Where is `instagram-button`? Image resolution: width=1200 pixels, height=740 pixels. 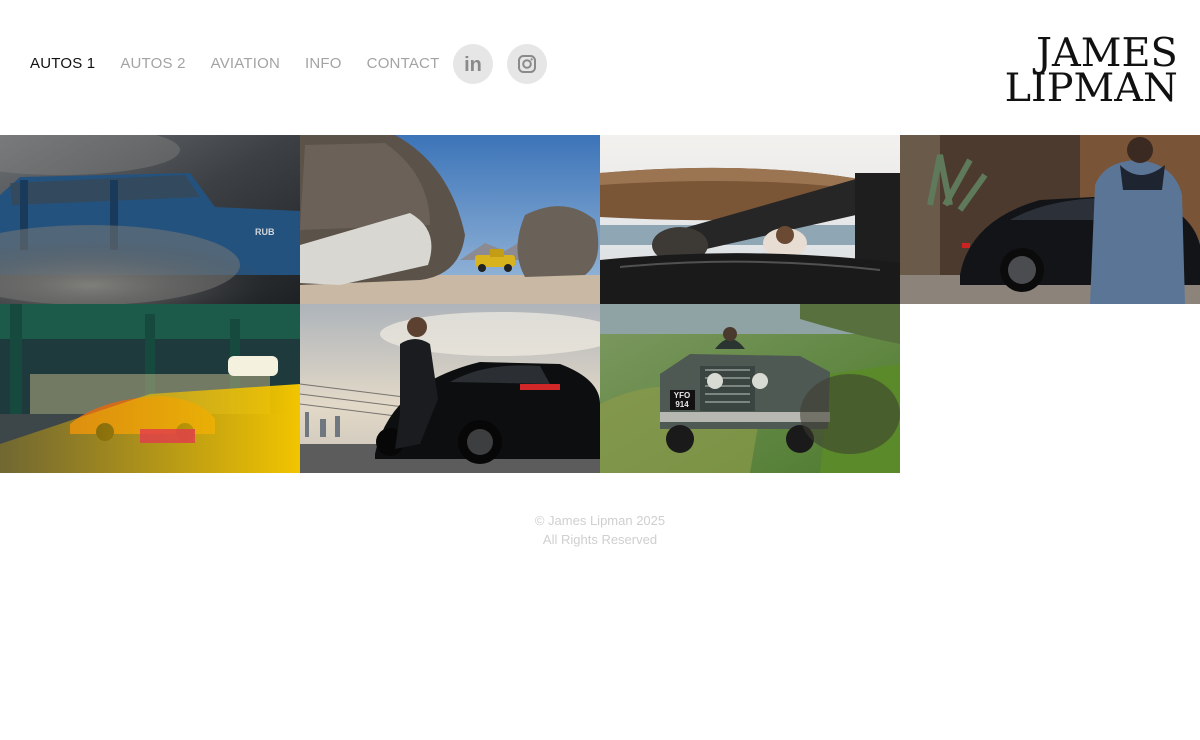
instagram-button is located at coordinates (527, 64).